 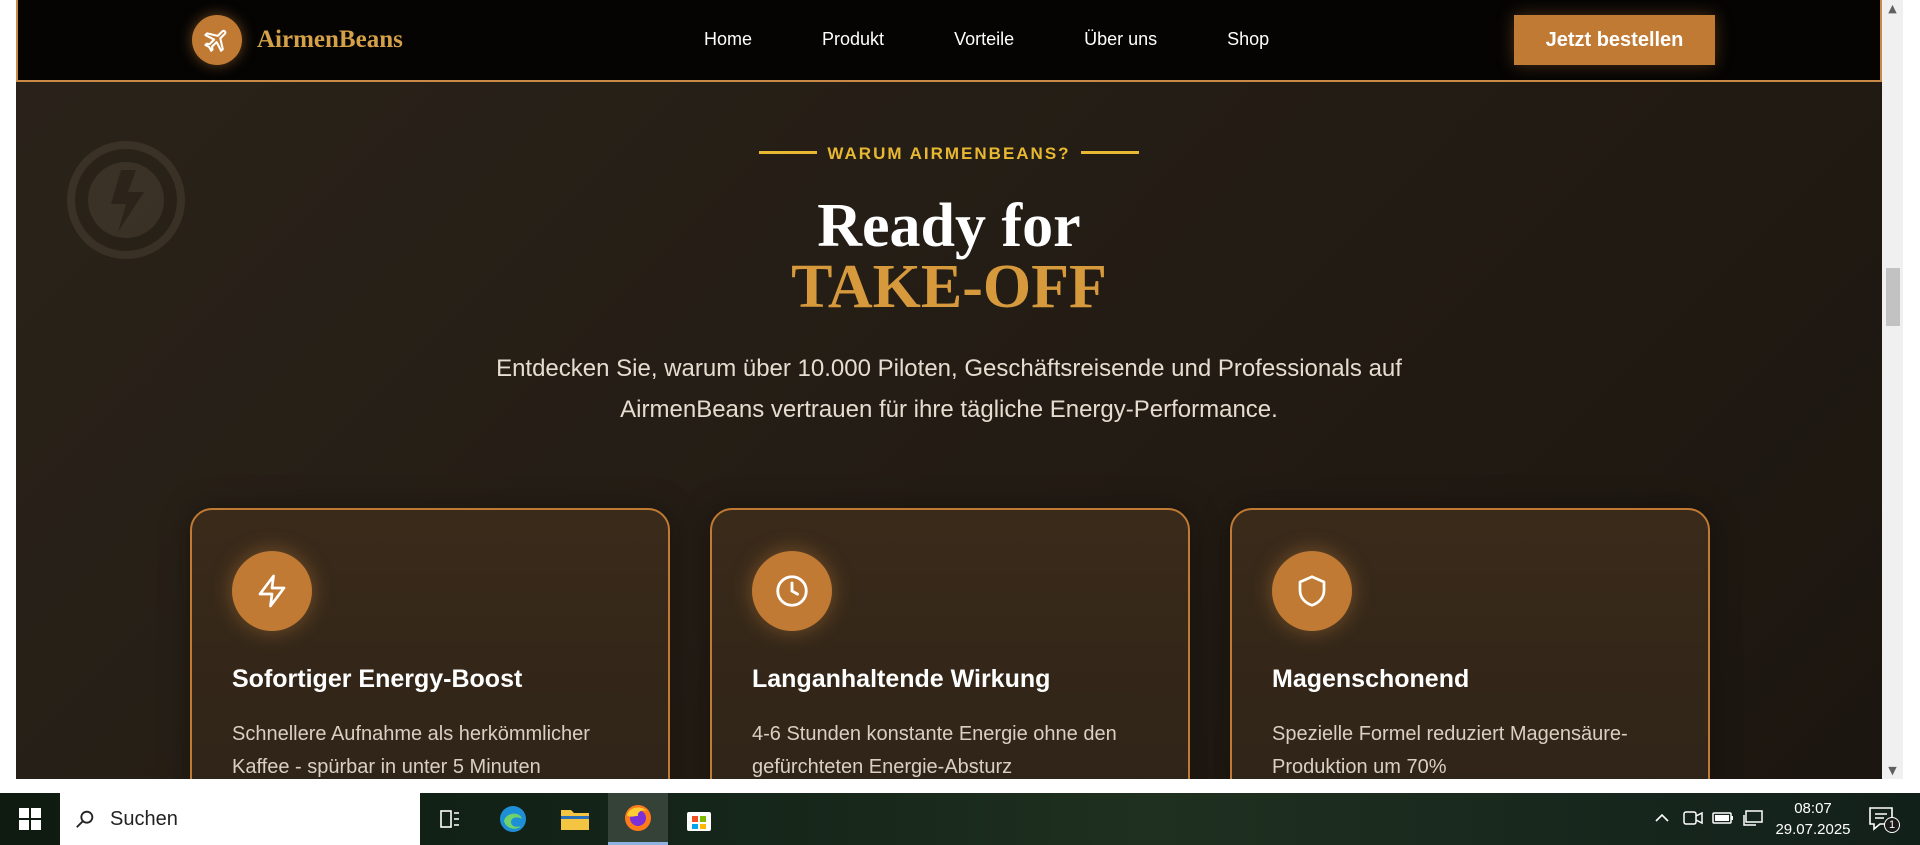 What do you see at coordinates (788, 153) in the screenshot?
I see `eyebrow-line-left` at bounding box center [788, 153].